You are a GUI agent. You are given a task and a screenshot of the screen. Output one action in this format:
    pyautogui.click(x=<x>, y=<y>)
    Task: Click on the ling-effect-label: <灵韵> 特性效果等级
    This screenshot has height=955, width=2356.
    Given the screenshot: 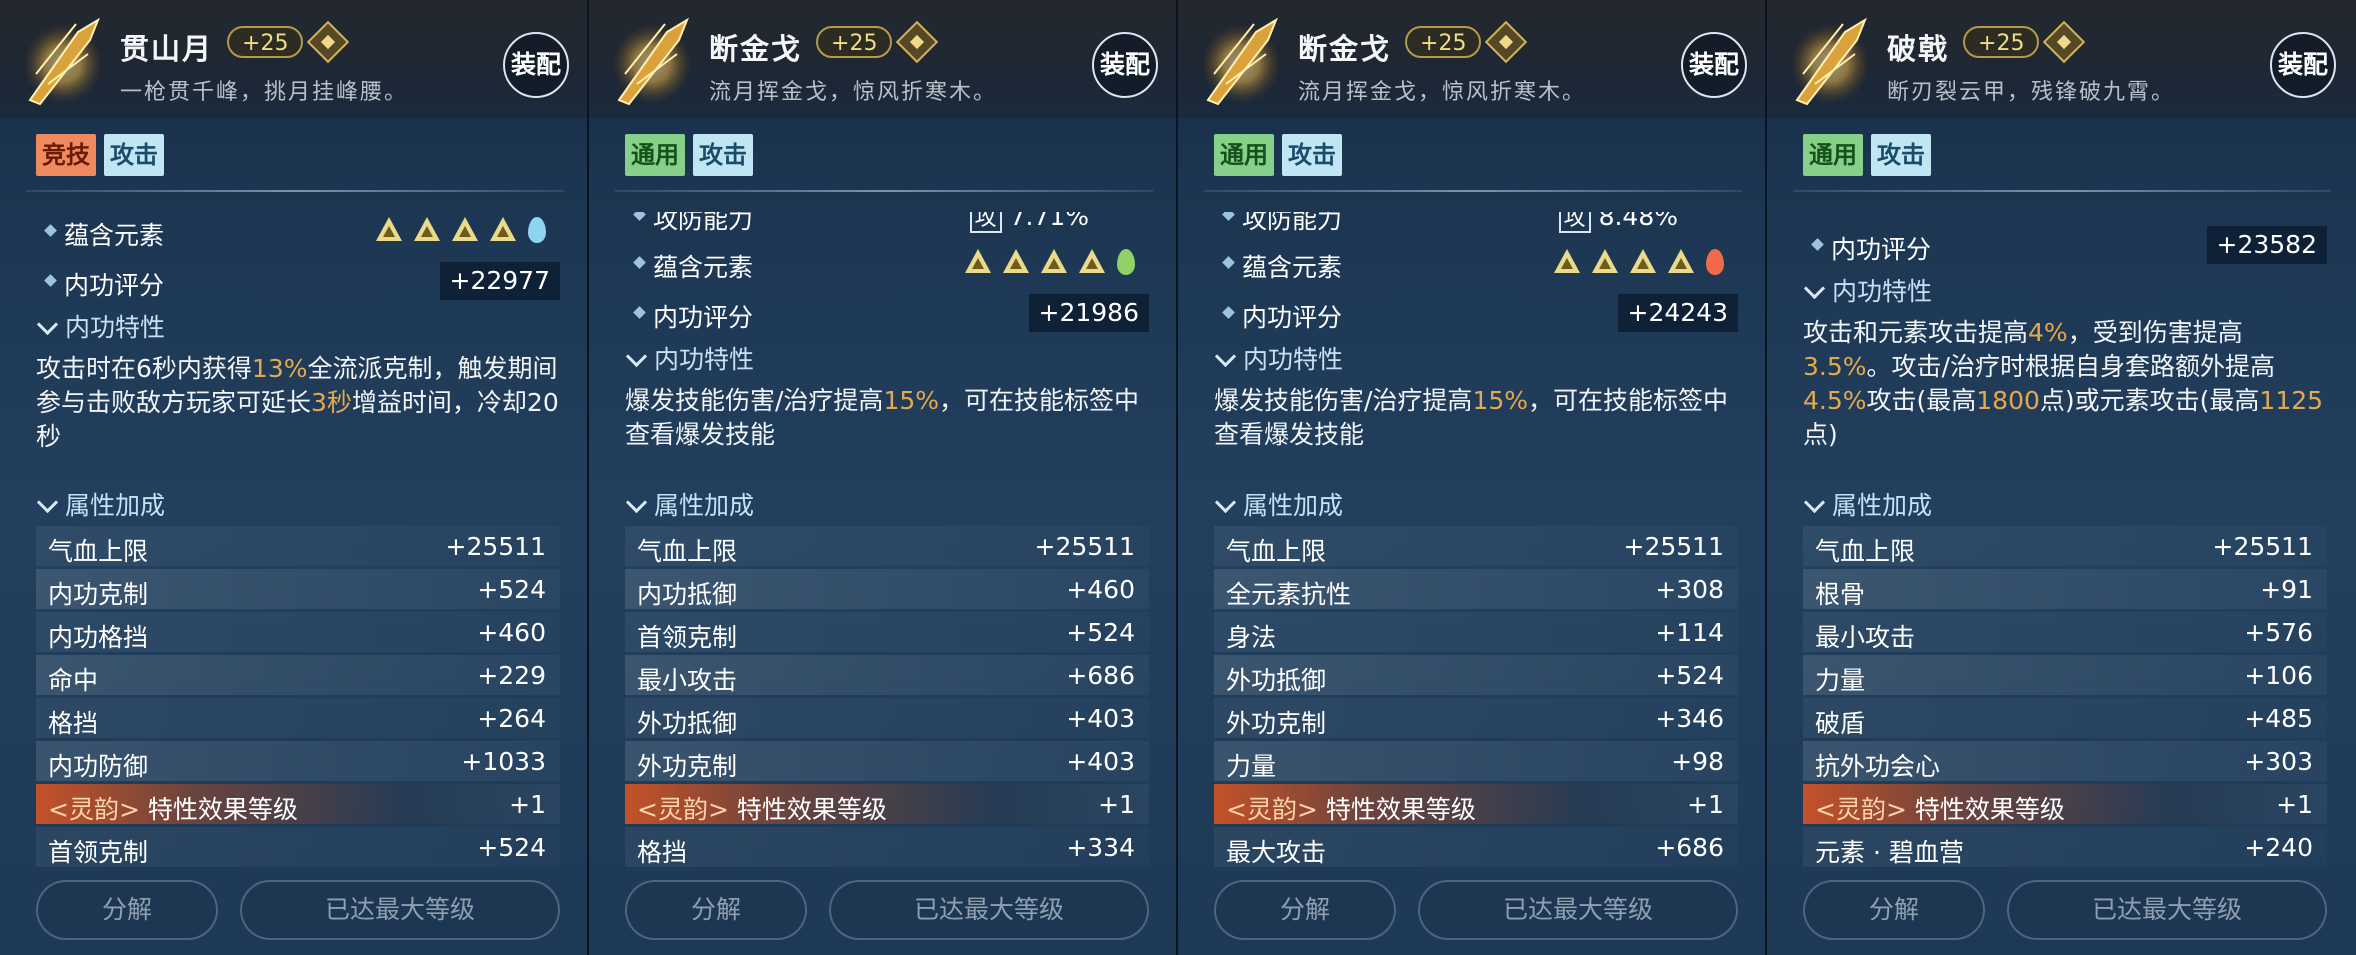 What is the action you would take?
    pyautogui.click(x=762, y=808)
    